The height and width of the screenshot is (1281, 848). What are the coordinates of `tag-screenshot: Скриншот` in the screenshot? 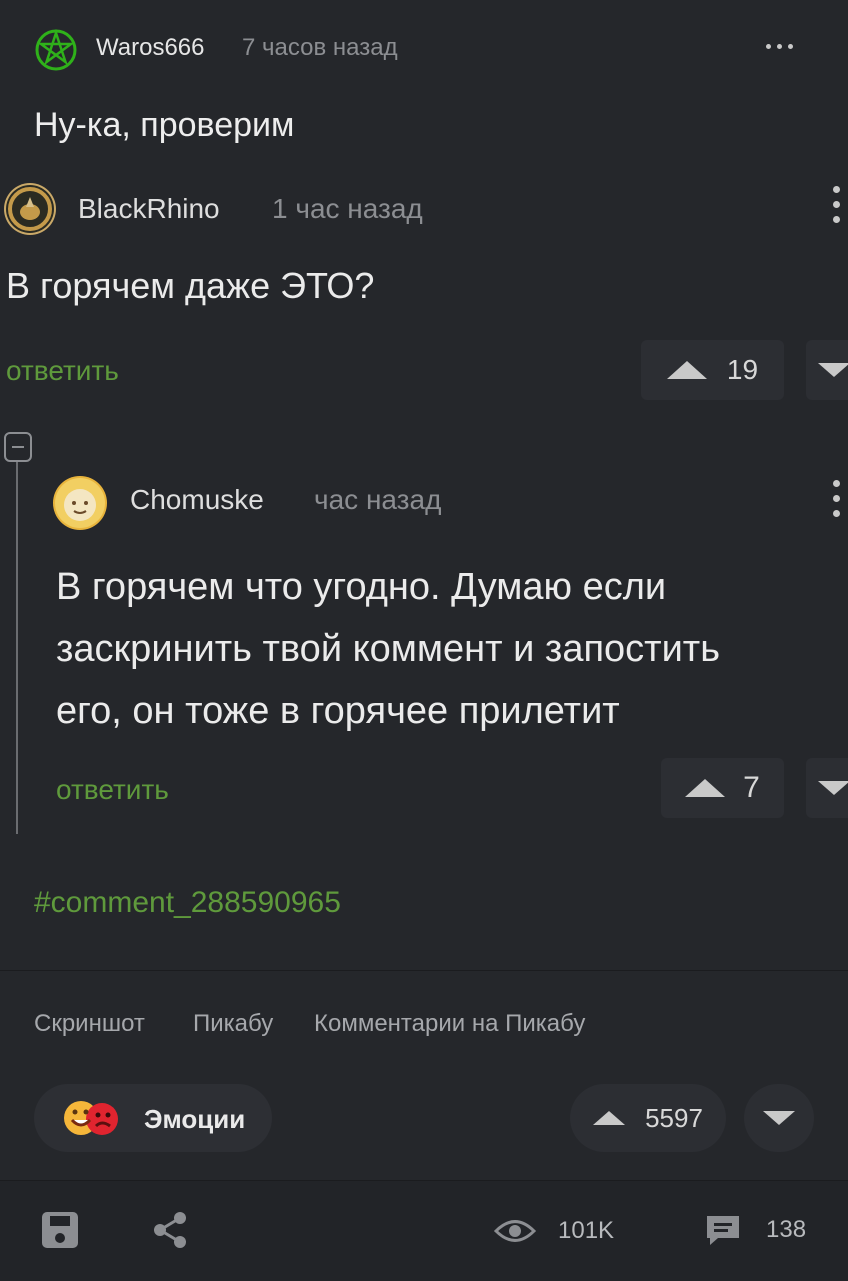 It's located at (89, 1024).